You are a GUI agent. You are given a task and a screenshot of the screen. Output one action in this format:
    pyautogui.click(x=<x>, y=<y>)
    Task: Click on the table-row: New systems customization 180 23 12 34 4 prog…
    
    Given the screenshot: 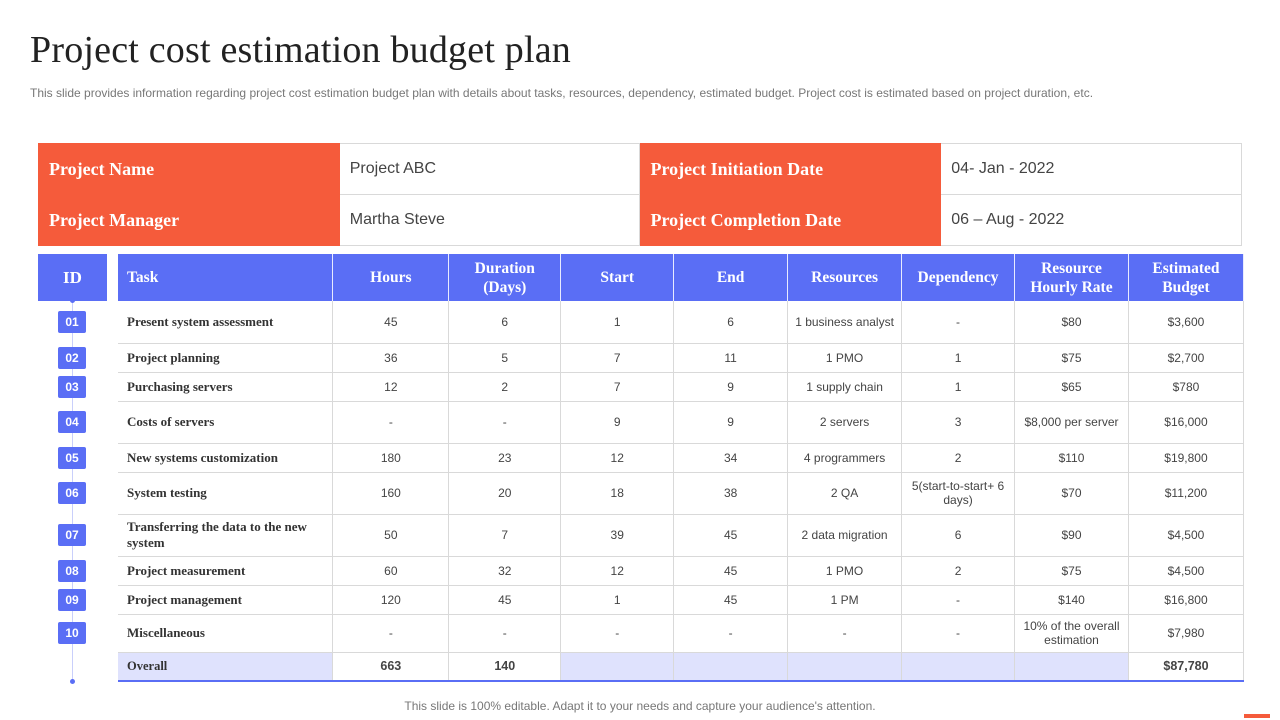 What is the action you would take?
    pyautogui.click(x=681, y=458)
    